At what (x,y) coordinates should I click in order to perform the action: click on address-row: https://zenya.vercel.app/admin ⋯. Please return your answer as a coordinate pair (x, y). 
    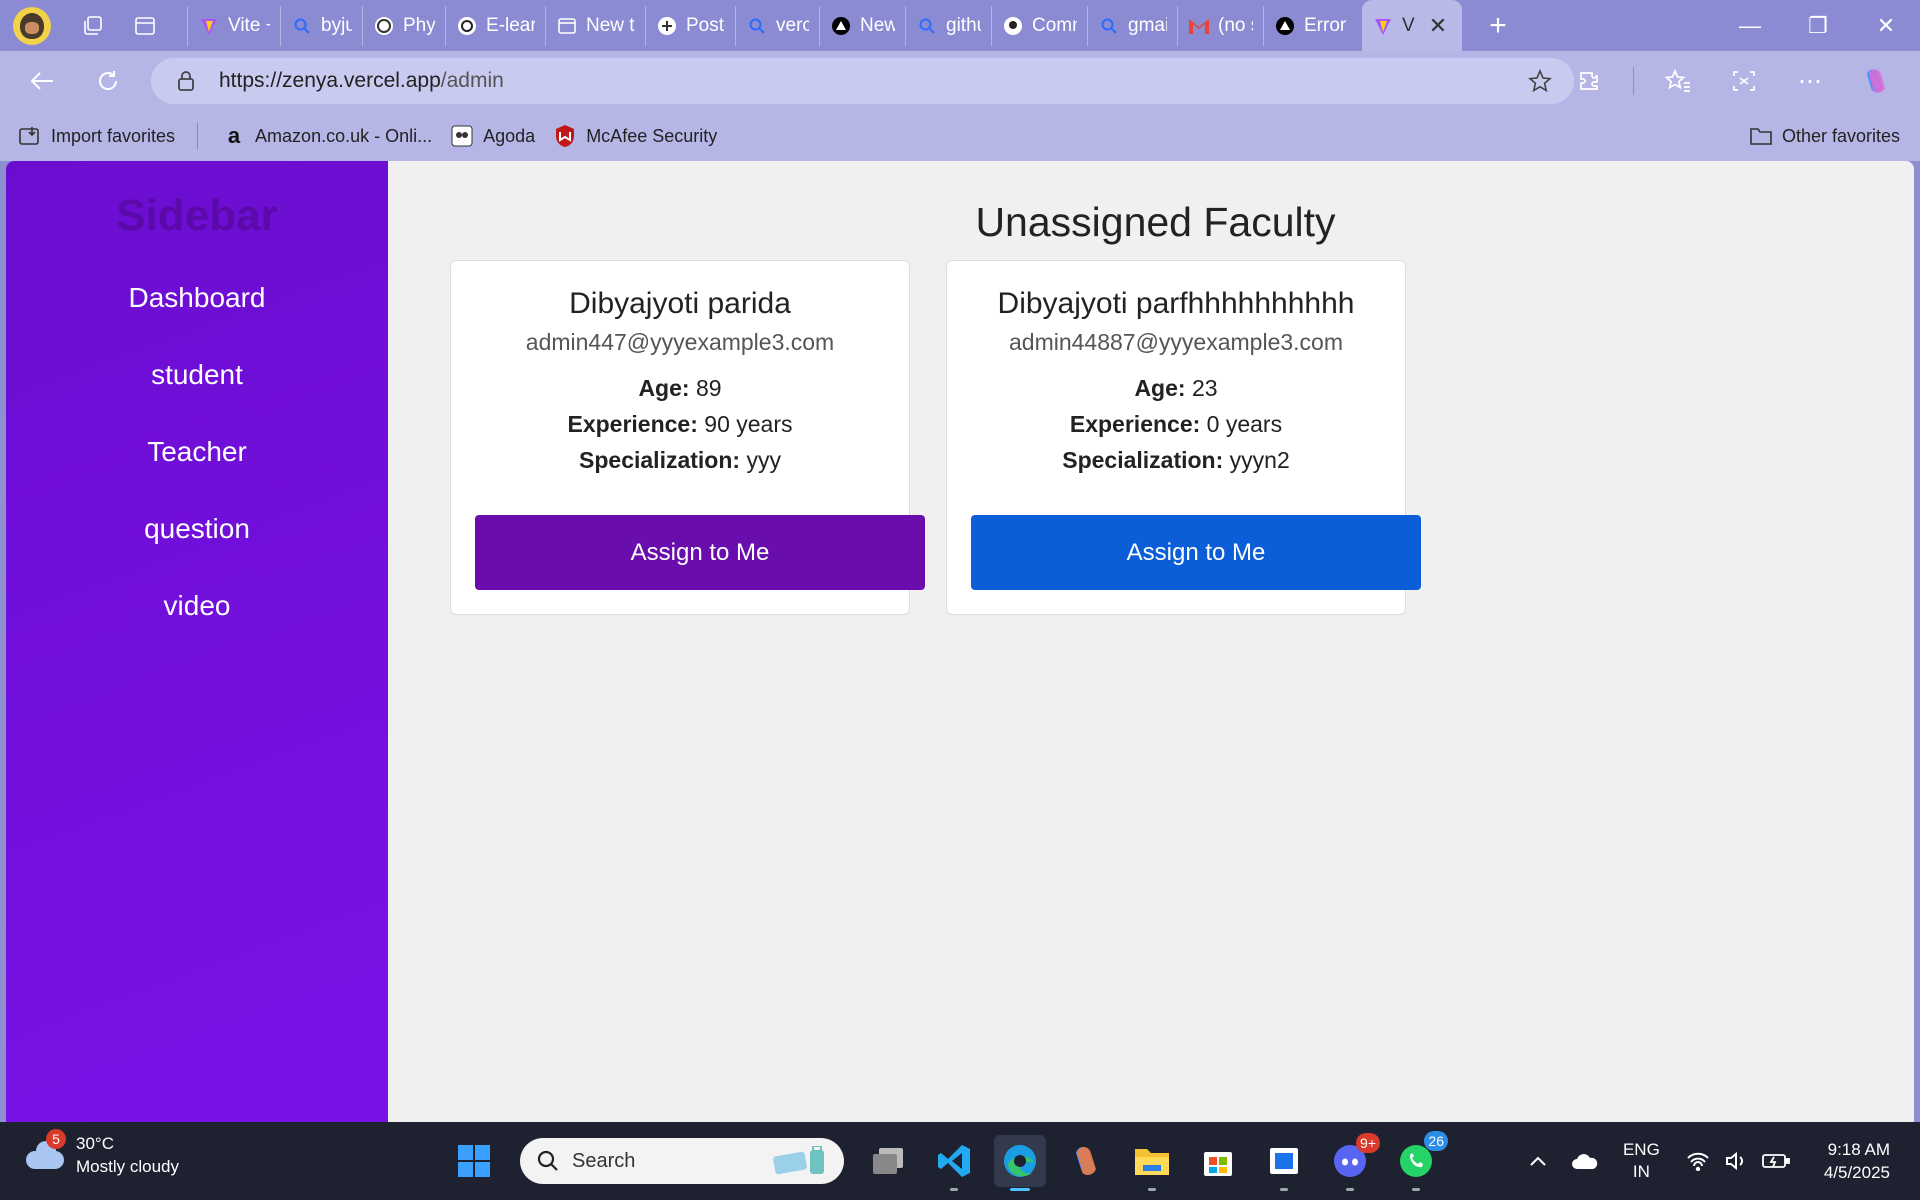
    Looking at the image, I should click on (960, 81).